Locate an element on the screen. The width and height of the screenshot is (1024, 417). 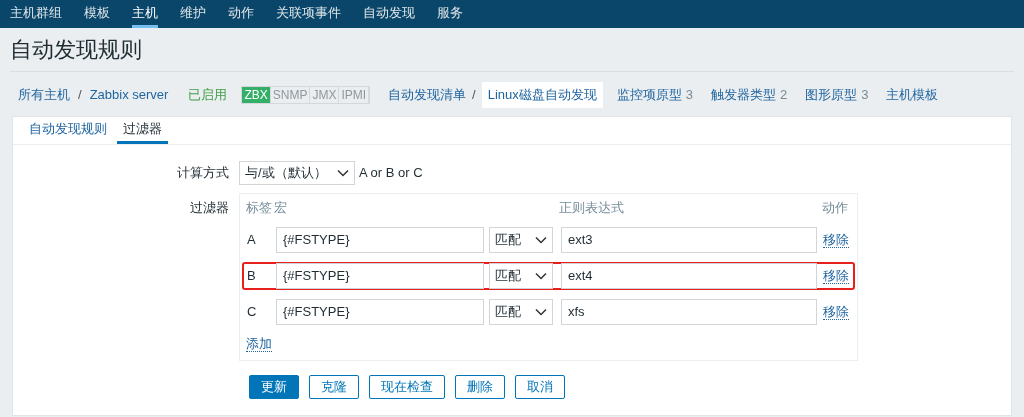
nav-tab: 自动发现 is located at coordinates (389, 14).